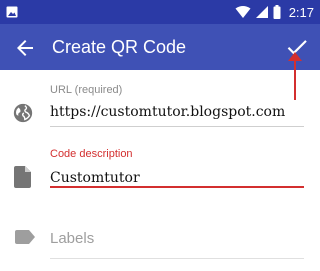 Image resolution: width=320 pixels, height=271 pixels. Describe the element at coordinates (91, 154) in the screenshot. I see `description-field-label: Code description` at that location.